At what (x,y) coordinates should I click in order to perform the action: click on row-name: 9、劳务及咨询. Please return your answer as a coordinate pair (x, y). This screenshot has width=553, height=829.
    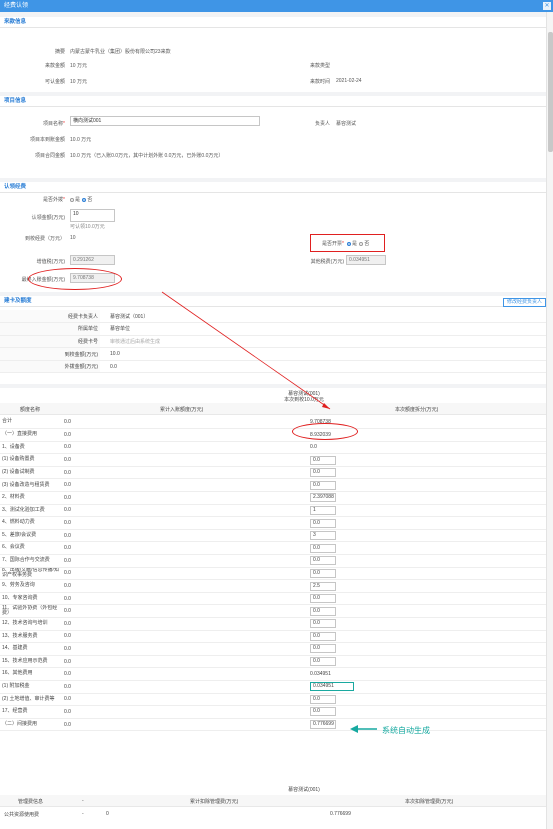
    Looking at the image, I should click on (31, 586).